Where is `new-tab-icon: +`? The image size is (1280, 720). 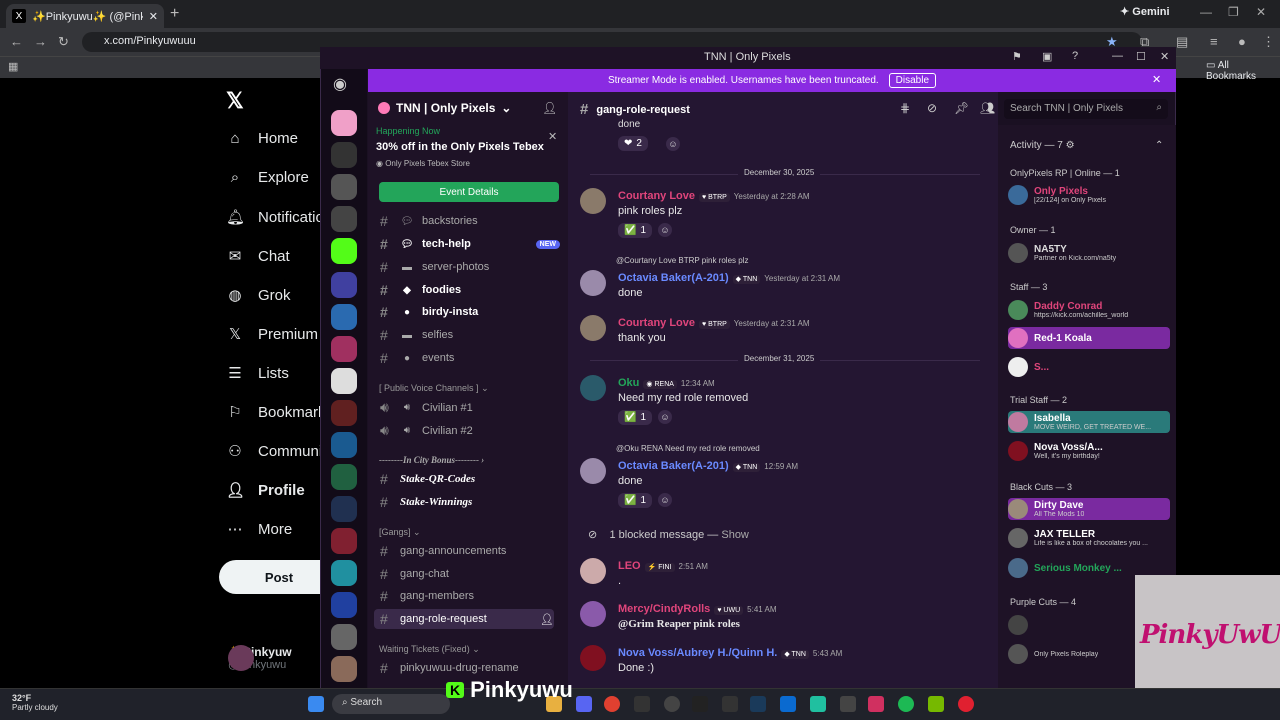 new-tab-icon: + is located at coordinates (174, 14).